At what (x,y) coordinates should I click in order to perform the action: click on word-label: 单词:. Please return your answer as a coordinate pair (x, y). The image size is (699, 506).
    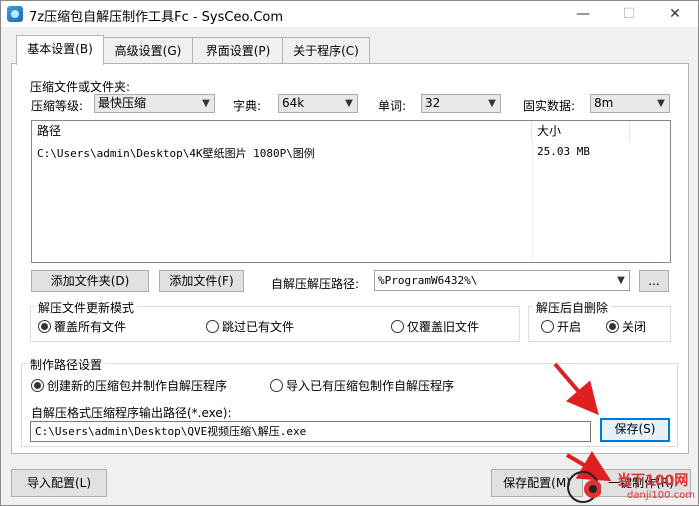
    Looking at the image, I should click on (392, 106).